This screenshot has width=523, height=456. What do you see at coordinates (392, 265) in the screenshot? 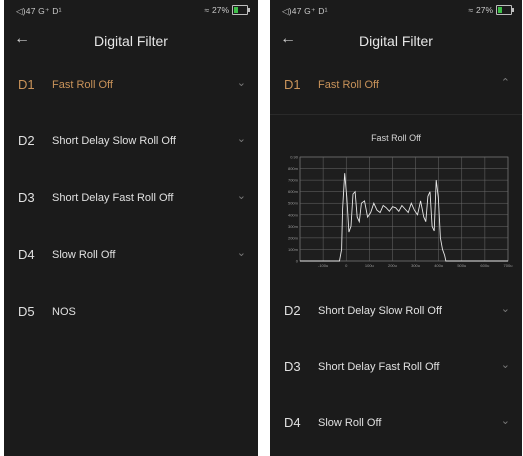
I see `x-tick-label: 200u` at bounding box center [392, 265].